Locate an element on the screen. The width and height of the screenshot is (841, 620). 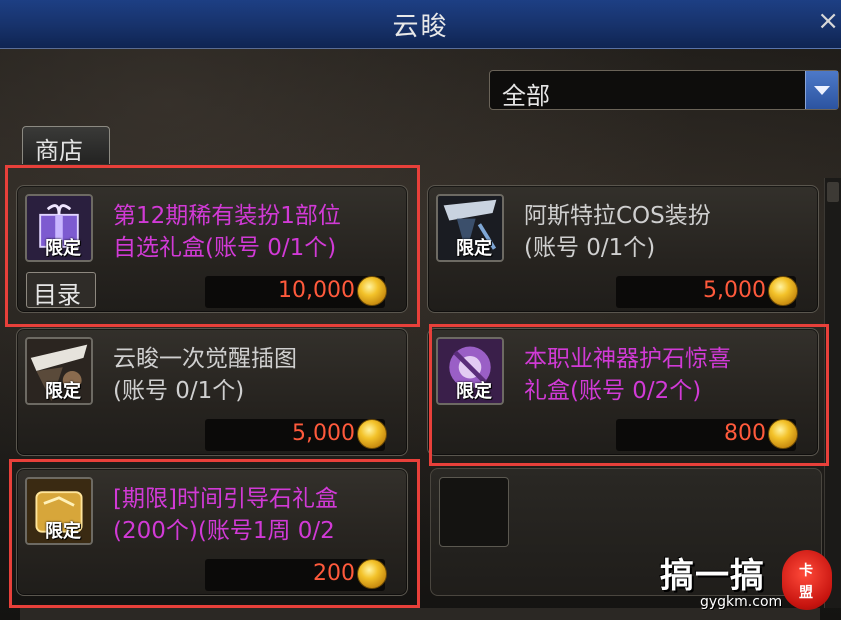
price-box: 200 is located at coordinates (296, 575).